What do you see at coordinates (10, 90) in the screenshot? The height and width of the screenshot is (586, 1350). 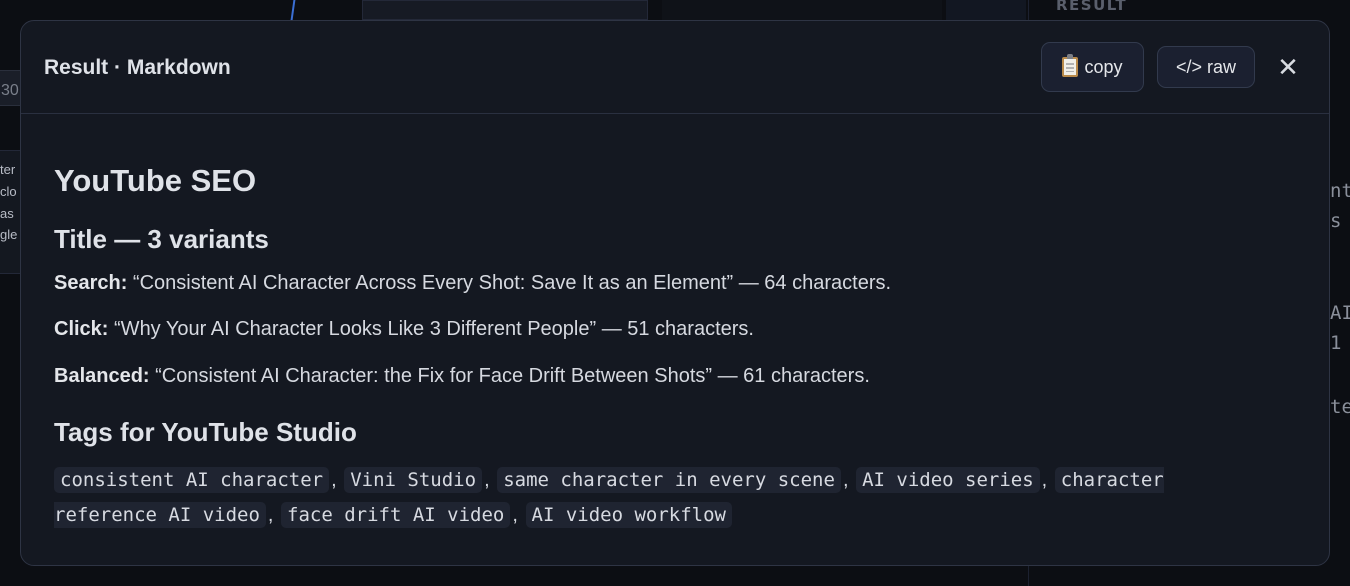 I see `bg-left-number: 30` at bounding box center [10, 90].